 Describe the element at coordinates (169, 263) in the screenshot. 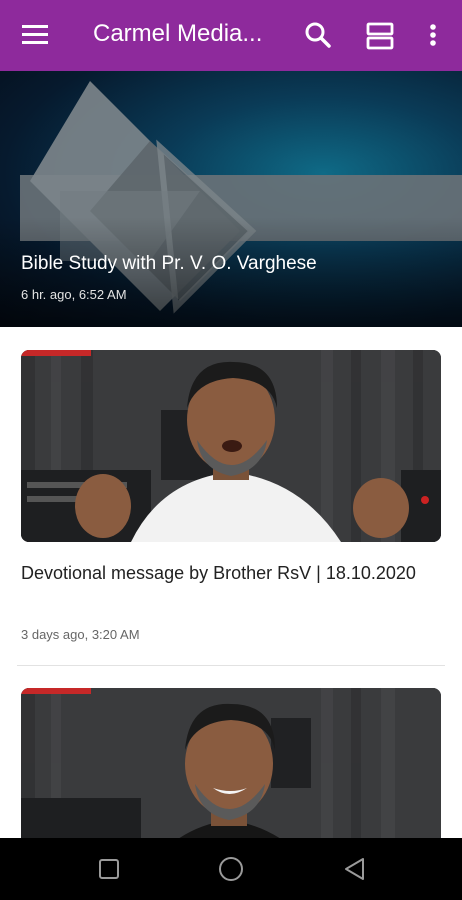

I see `featured-video-title: Bible Study with Pr. V. O. Varghese` at that location.